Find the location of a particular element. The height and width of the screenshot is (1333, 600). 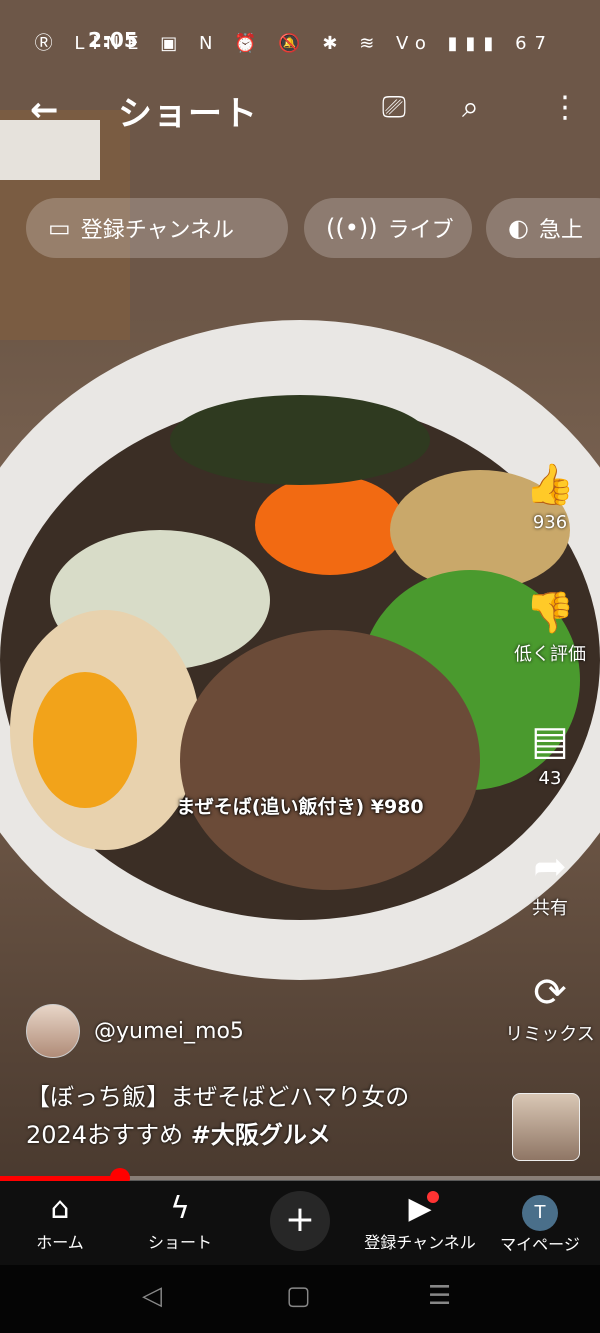

live-icon: ((•)) is located at coordinates (352, 228).